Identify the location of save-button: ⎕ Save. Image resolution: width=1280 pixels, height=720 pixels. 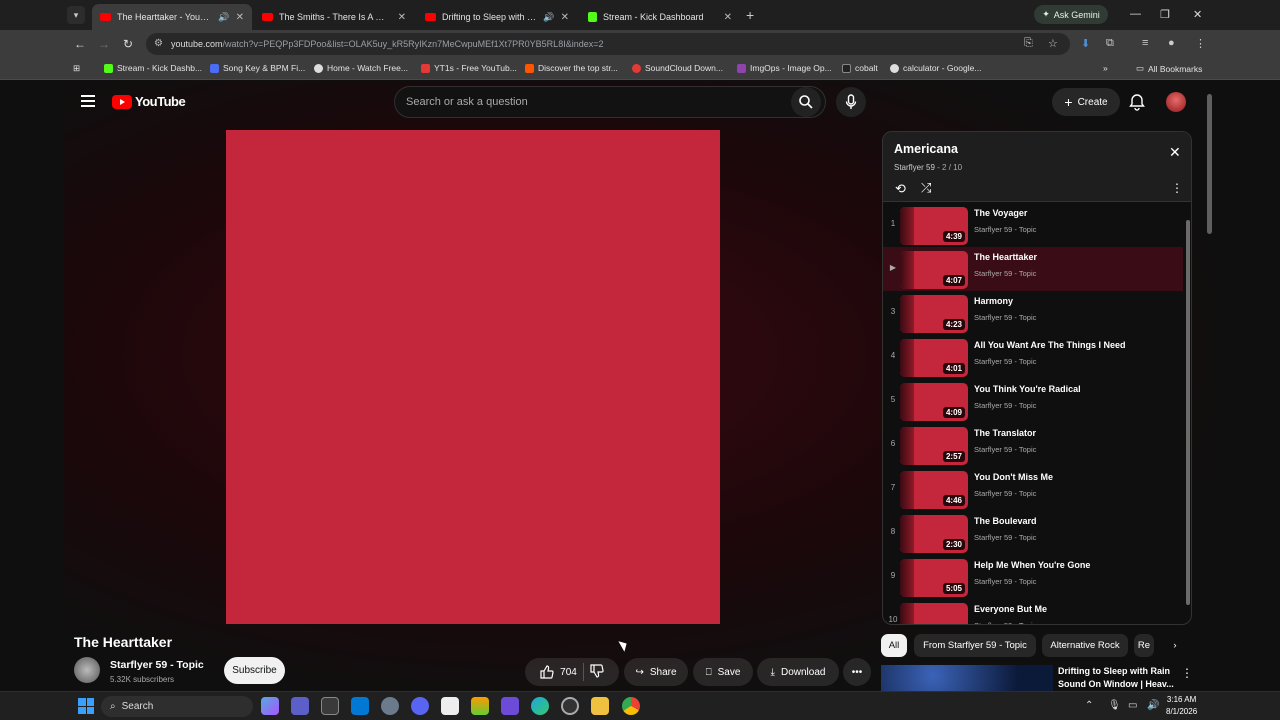
(723, 672).